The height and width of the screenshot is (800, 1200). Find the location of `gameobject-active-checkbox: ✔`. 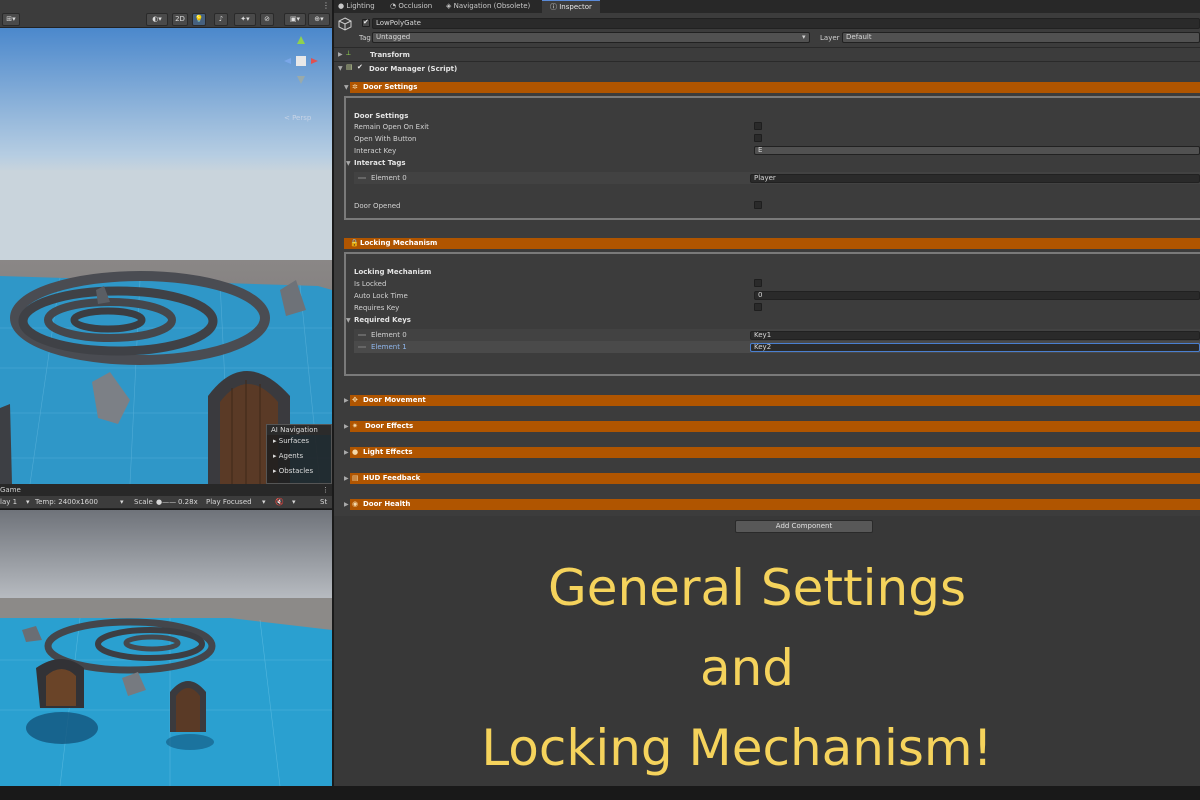

gameobject-active-checkbox: ✔ is located at coordinates (366, 22).